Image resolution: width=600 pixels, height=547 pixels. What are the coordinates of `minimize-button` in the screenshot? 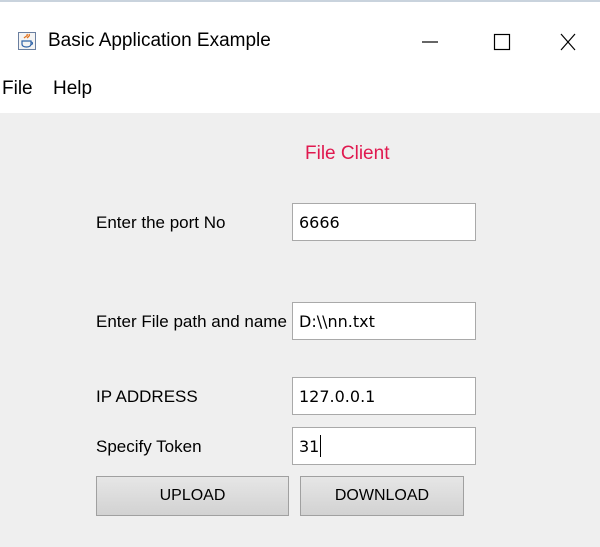 It's located at (430, 42).